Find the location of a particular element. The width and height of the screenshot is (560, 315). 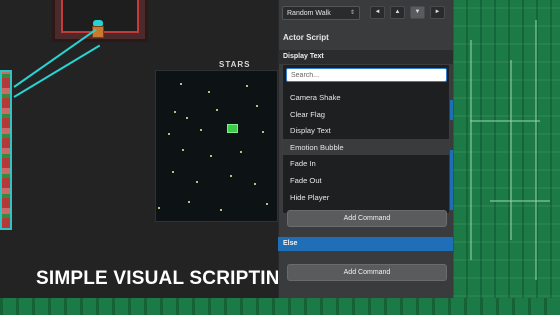

direction-right-button: ► is located at coordinates (437, 12).